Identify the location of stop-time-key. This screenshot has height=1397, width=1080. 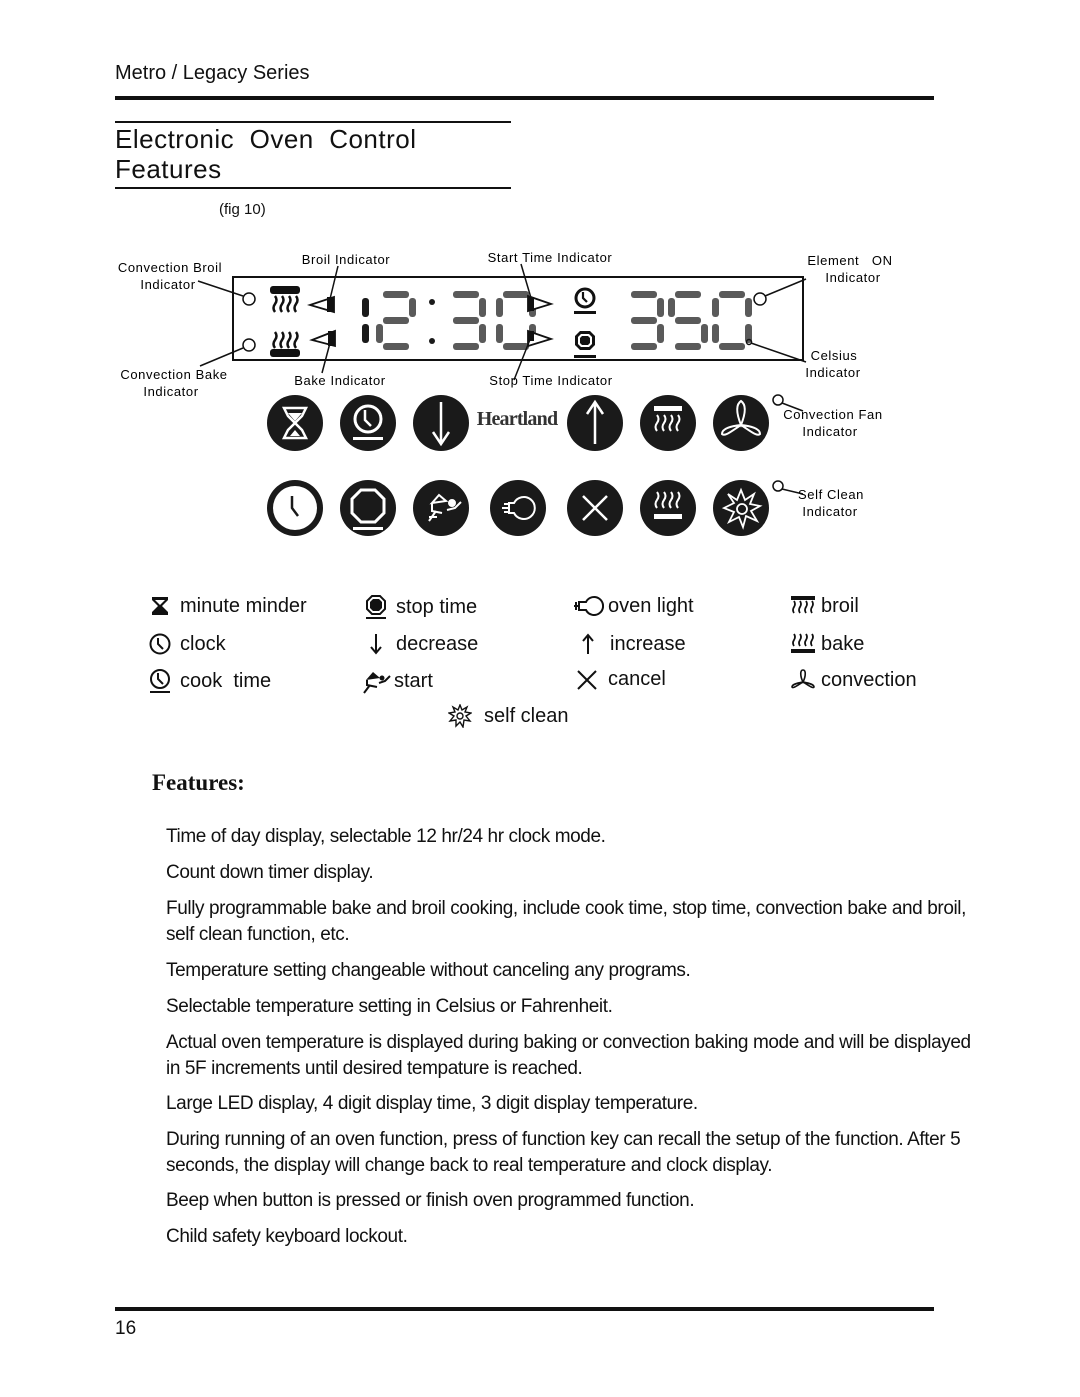
(368, 508).